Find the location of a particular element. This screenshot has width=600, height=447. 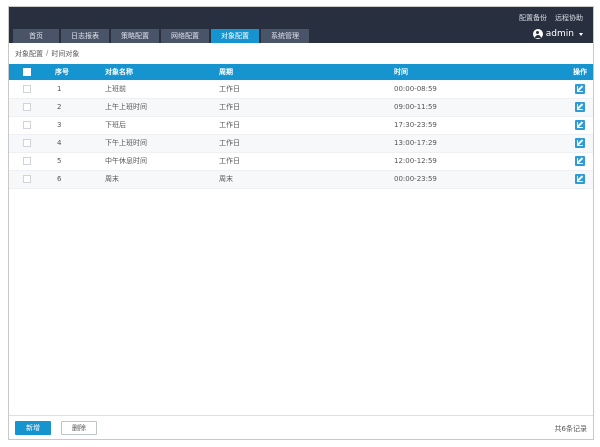

table-row: 3 下班后 工作日 17:30-23:59 is located at coordinates (301, 125).